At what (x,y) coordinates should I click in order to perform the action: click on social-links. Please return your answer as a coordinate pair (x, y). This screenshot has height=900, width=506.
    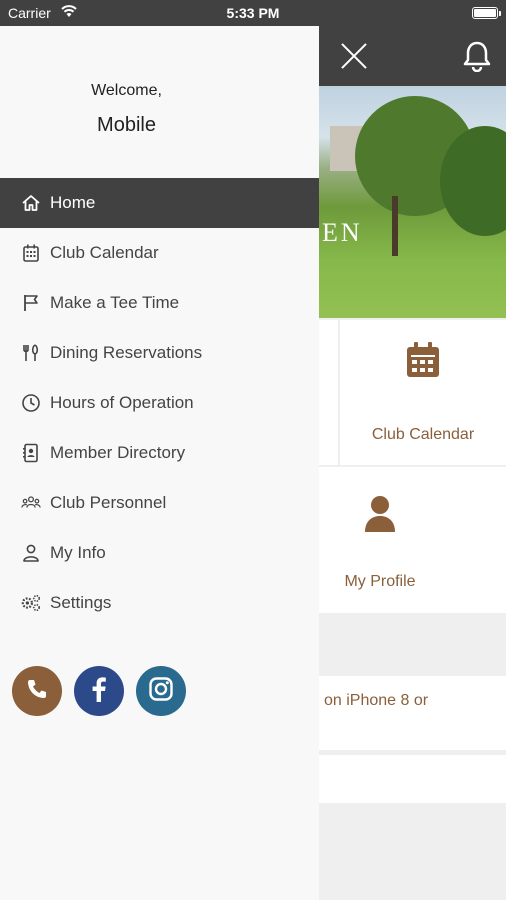
    Looking at the image, I should click on (99, 691).